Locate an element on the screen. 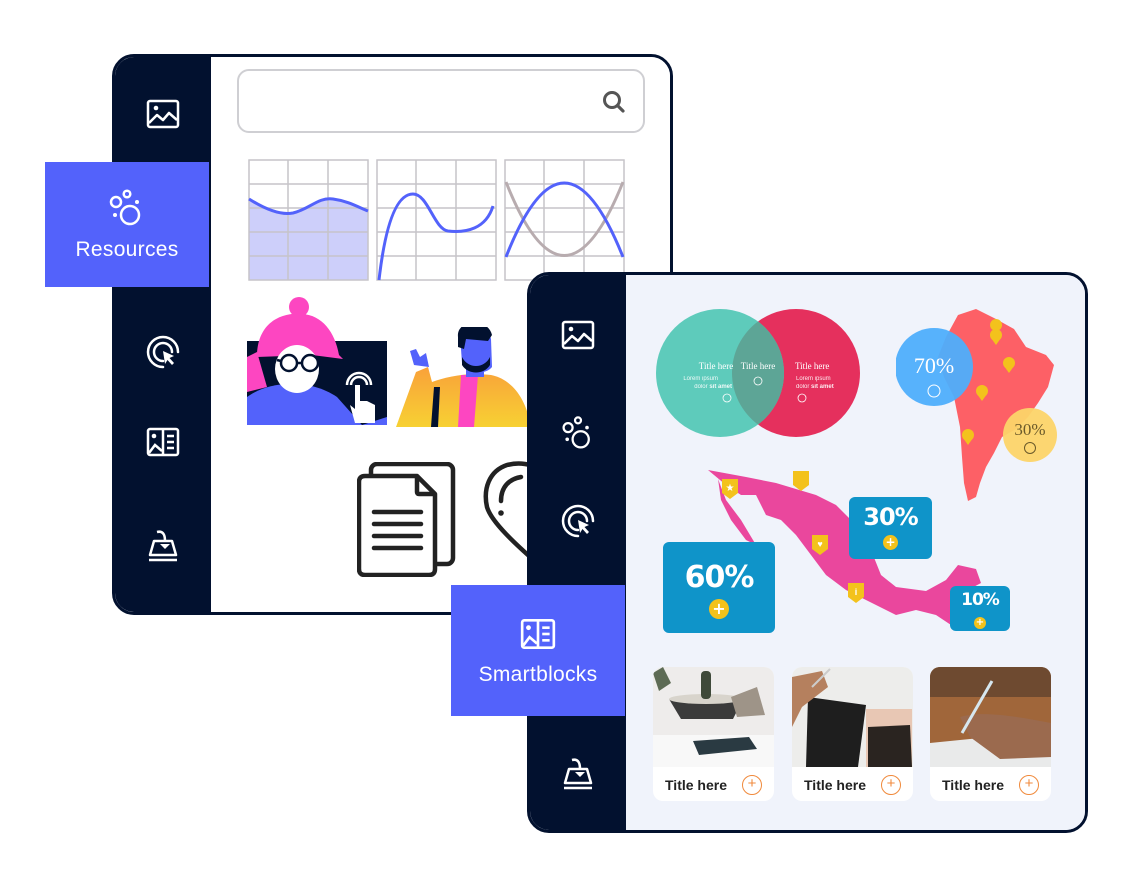 This screenshot has width=1130, height=887. search-icon is located at coordinates (614, 102).